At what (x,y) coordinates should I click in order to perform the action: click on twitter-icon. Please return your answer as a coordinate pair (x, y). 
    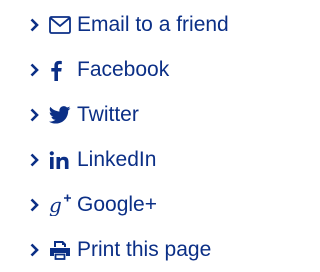
    Looking at the image, I should click on (63, 115).